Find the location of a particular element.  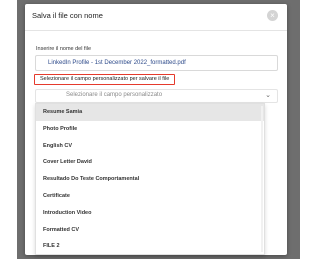

select-placeholder: Selezionare il campo personalizzato is located at coordinates (114, 95).